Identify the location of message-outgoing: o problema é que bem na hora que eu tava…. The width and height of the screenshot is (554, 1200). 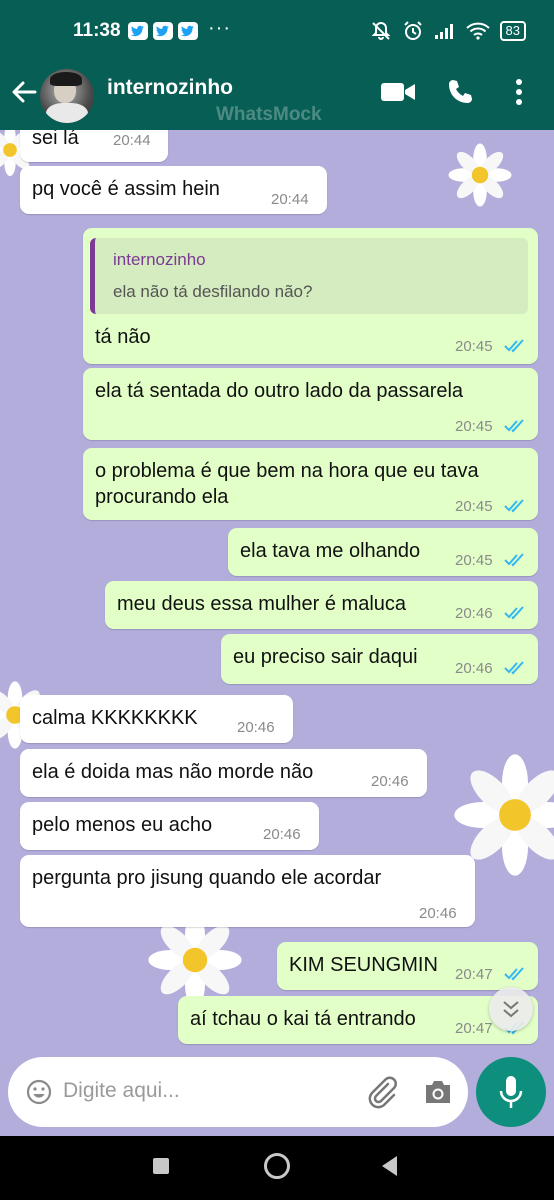
(310, 484).